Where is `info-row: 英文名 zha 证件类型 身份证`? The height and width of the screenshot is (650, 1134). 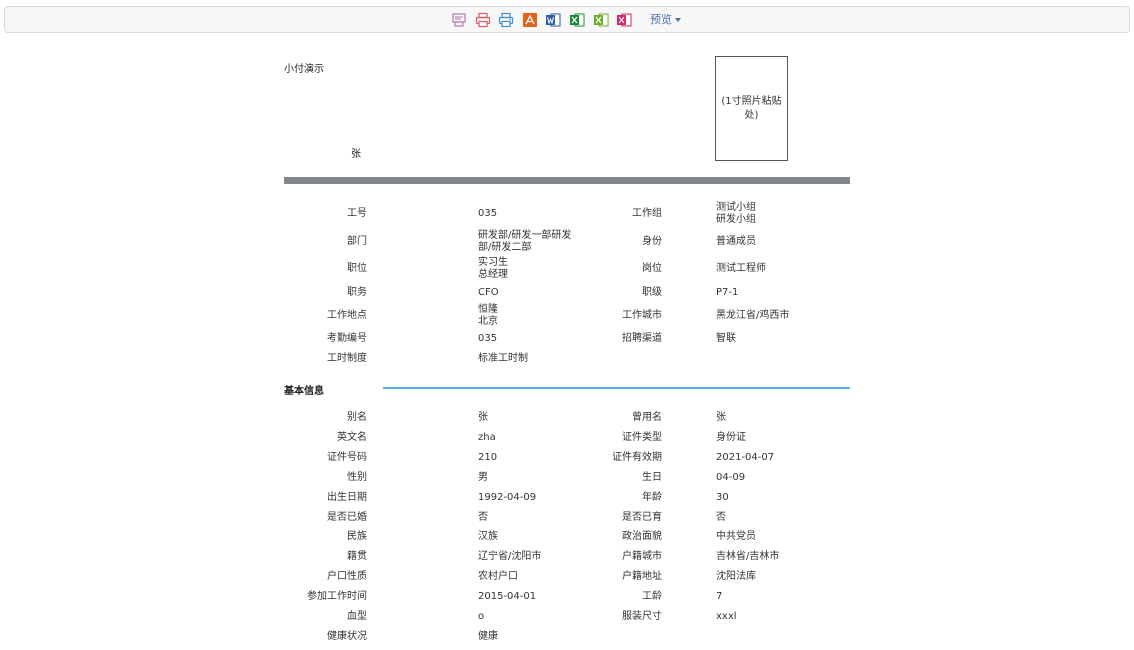 info-row: 英文名 zha 证件类型 身份证 is located at coordinates (567, 438).